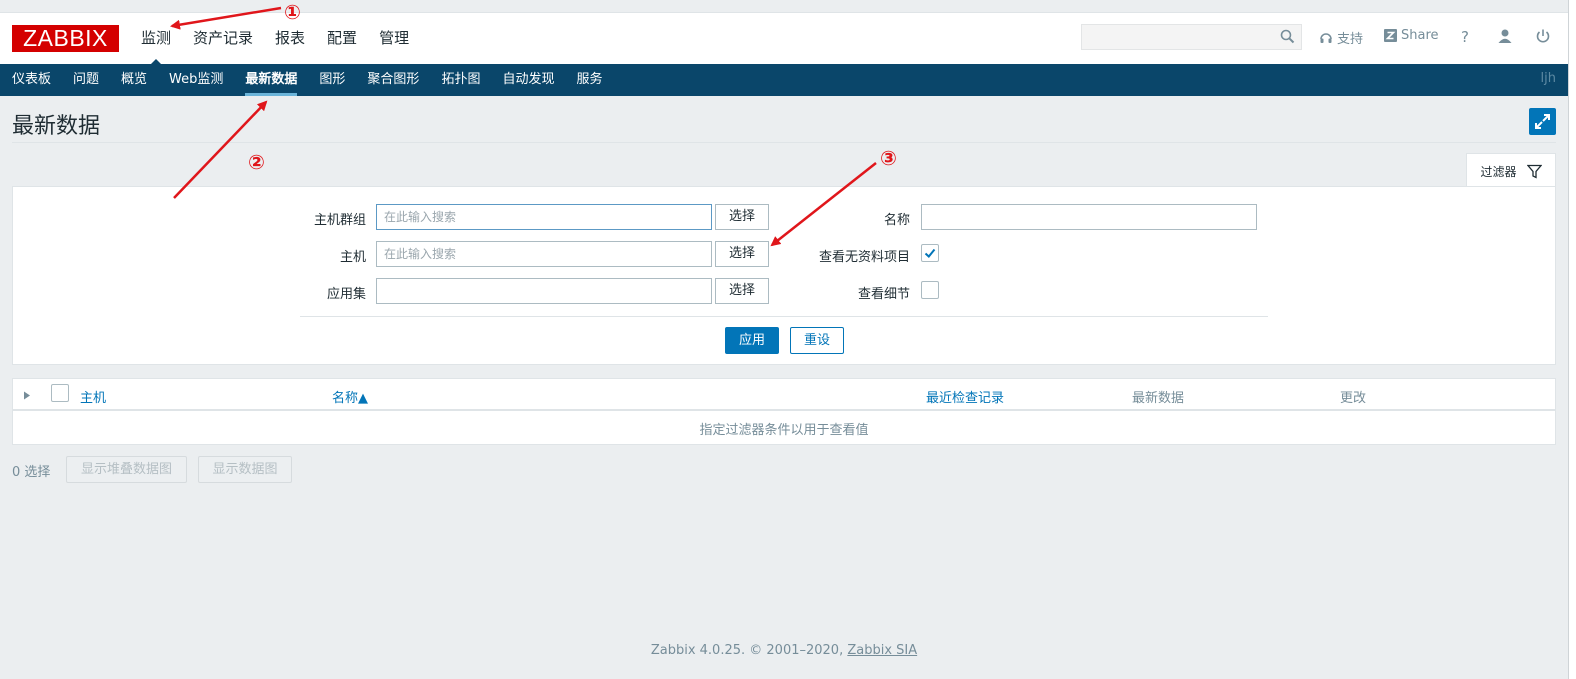 The width and height of the screenshot is (1576, 679). What do you see at coordinates (864, 257) in the screenshot?
I see `show-without-data-label: 查看无资料项目` at bounding box center [864, 257].